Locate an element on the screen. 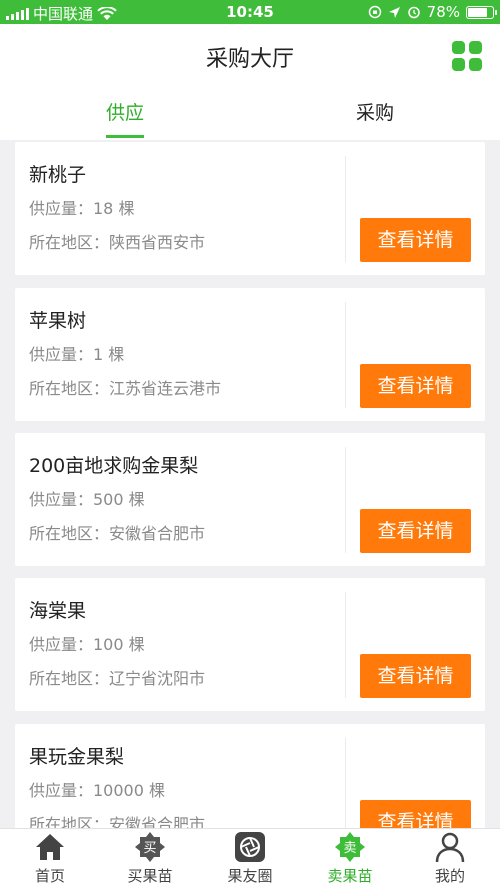 The height and width of the screenshot is (888, 500). tabbar-label: 买果苗 is located at coordinates (150, 876).